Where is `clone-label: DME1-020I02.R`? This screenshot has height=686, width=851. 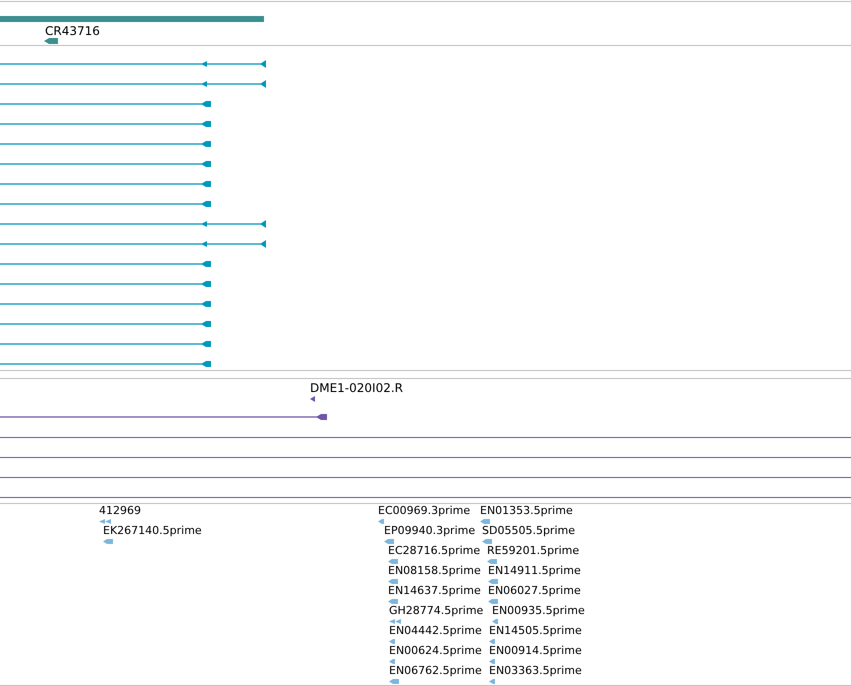 clone-label: DME1-020I02.R is located at coordinates (357, 388).